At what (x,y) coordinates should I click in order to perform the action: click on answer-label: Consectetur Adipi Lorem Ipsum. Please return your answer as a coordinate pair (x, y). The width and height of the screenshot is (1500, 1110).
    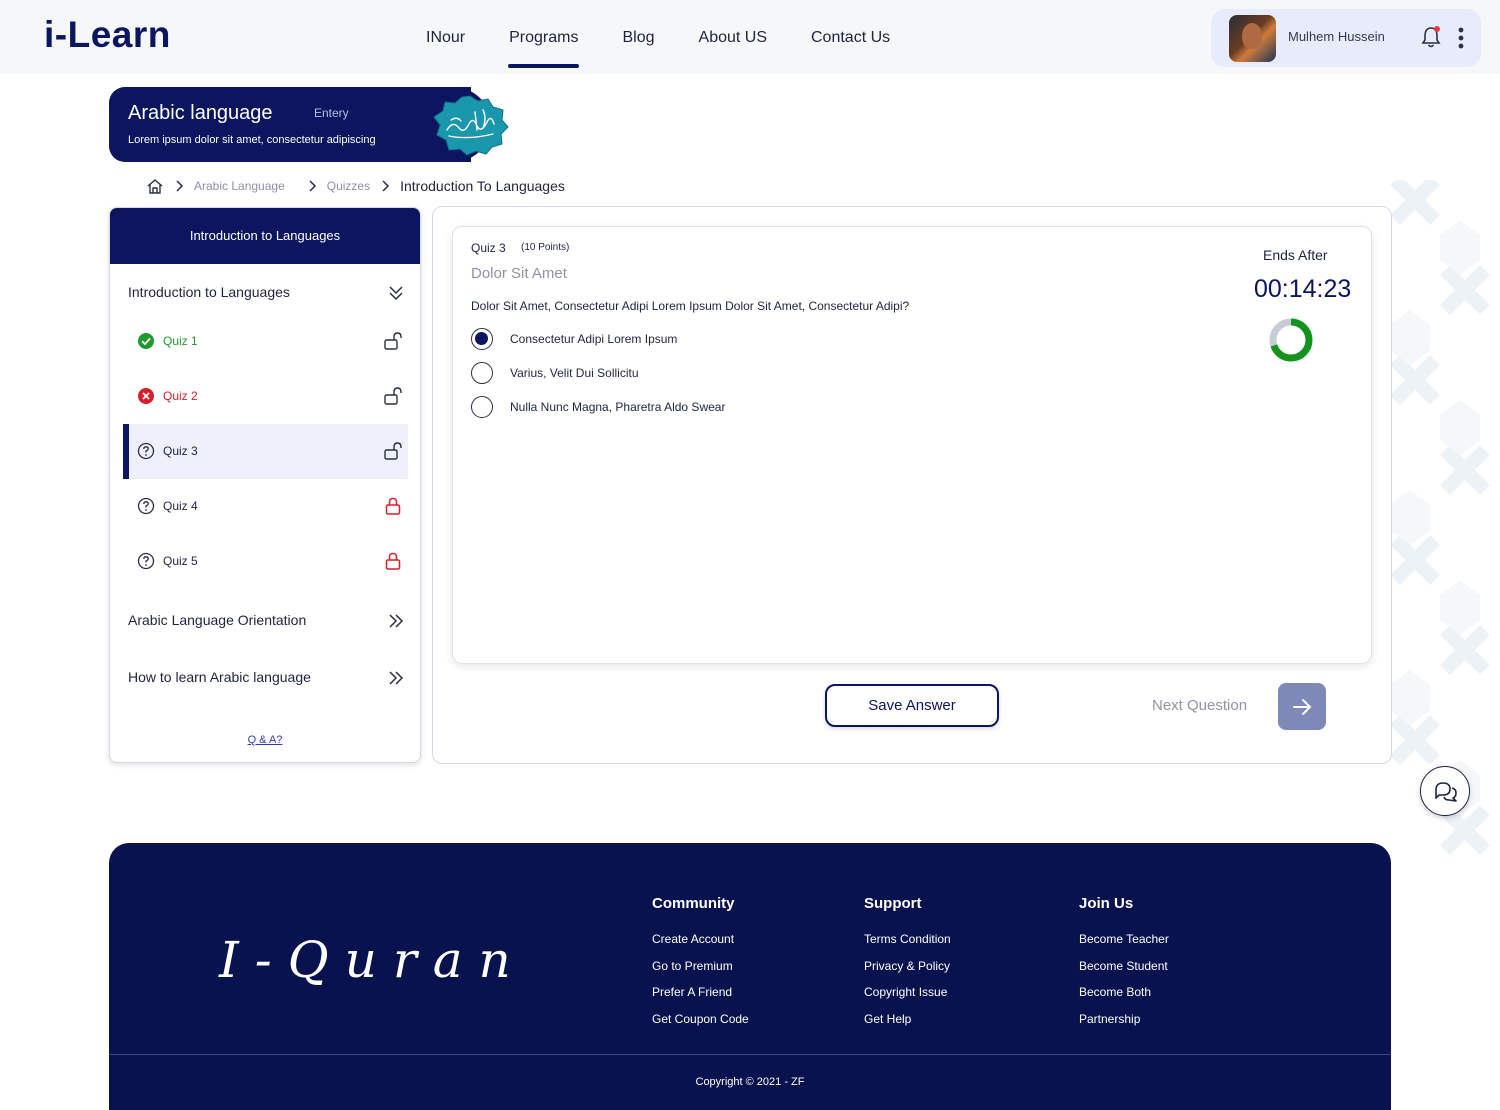
    Looking at the image, I should click on (594, 339).